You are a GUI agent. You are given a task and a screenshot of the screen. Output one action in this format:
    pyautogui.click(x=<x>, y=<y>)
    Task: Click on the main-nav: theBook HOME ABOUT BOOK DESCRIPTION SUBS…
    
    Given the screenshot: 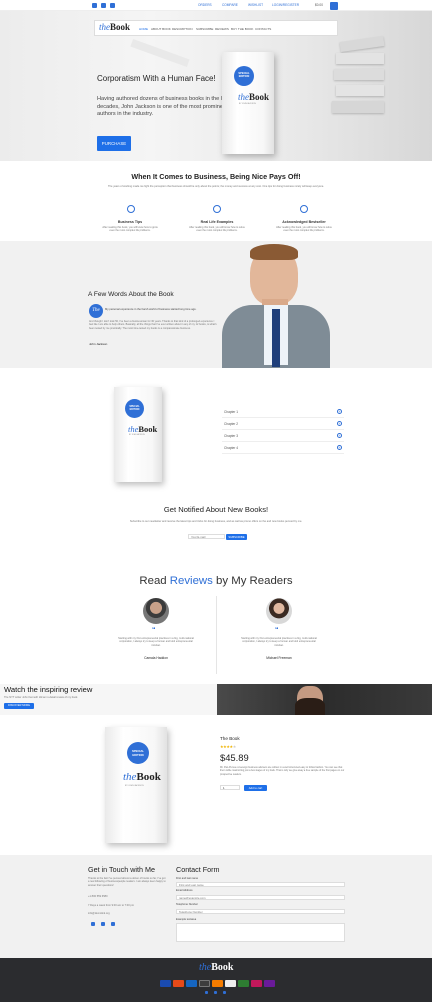 What is the action you would take?
    pyautogui.click(x=216, y=28)
    